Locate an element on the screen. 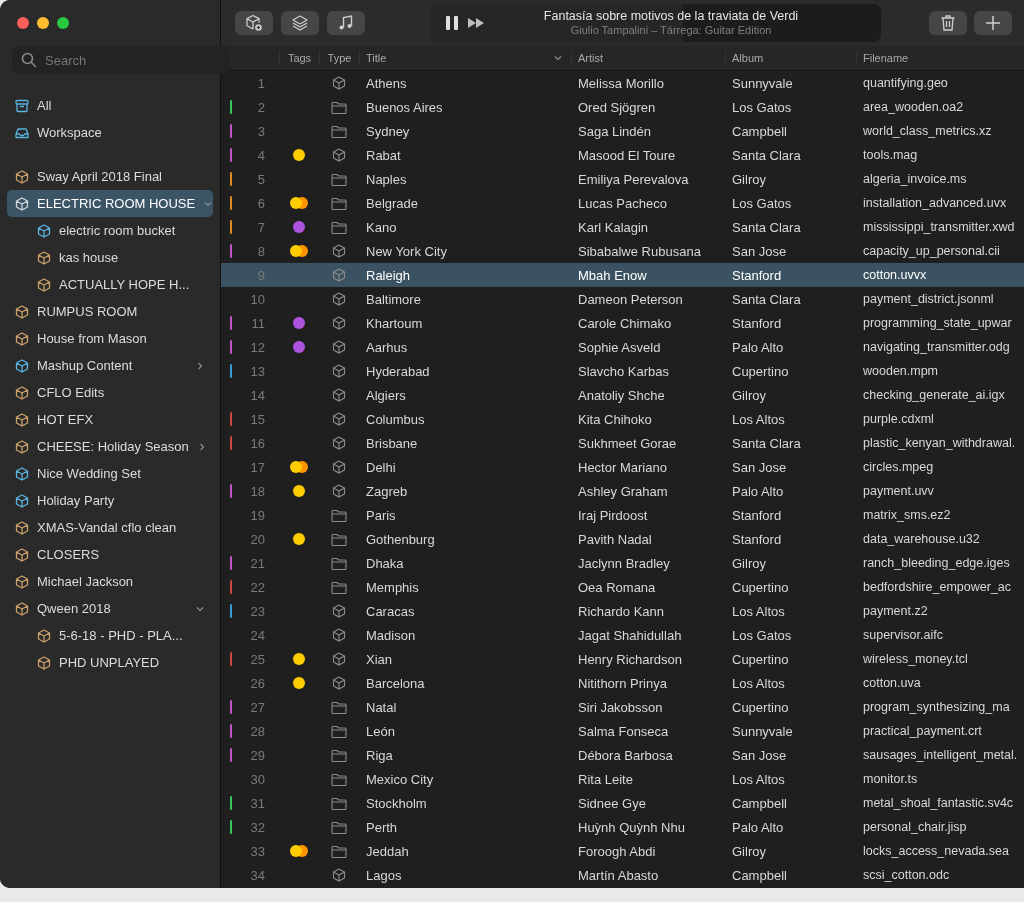 The height and width of the screenshot is (902, 1024). table-row: 16 Brisbane Sukhmeet Gorae Santa Clara plastic_kenyan_withdrawal. is located at coordinates (622, 443).